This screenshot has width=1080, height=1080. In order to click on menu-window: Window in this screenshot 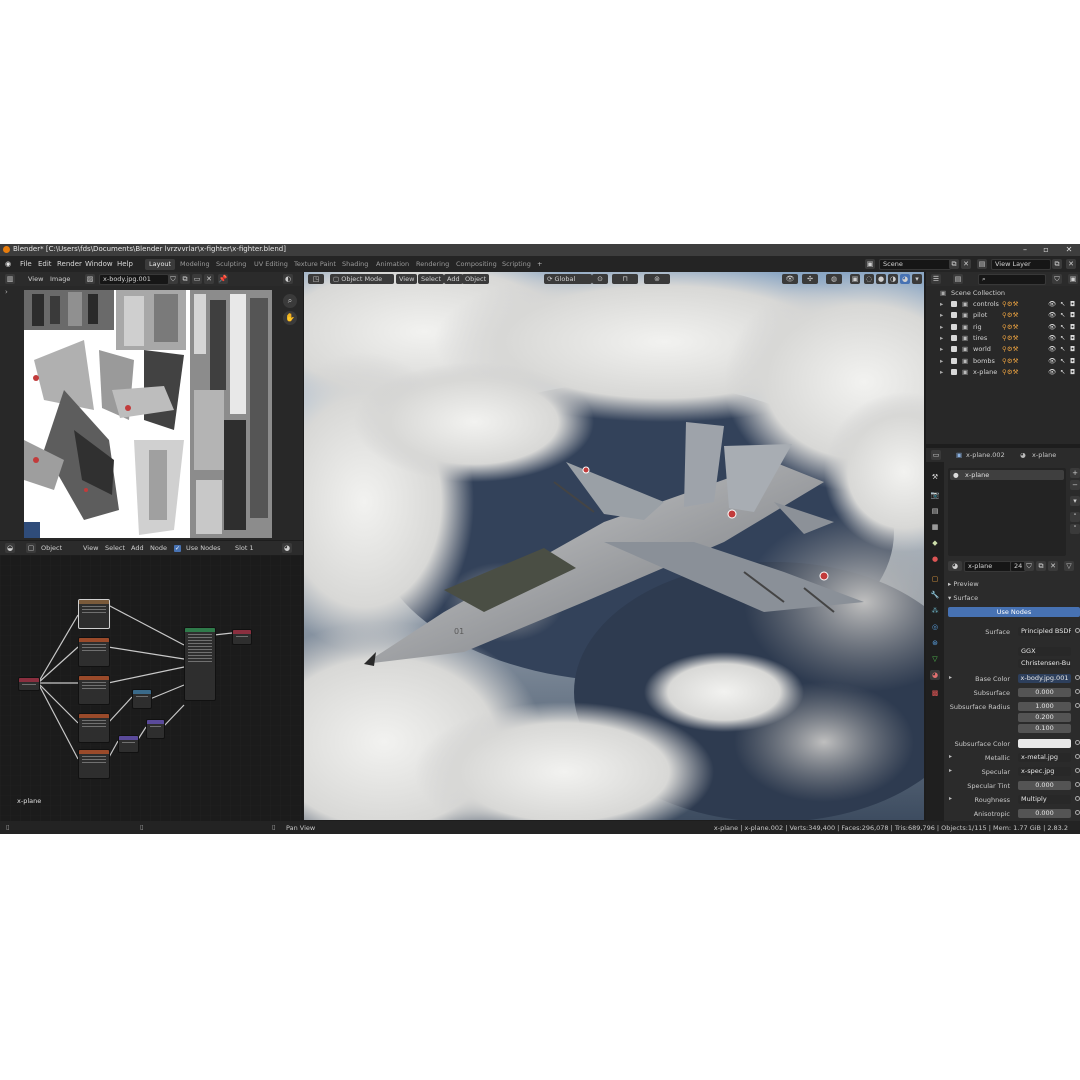, I will do `click(99, 264)`.